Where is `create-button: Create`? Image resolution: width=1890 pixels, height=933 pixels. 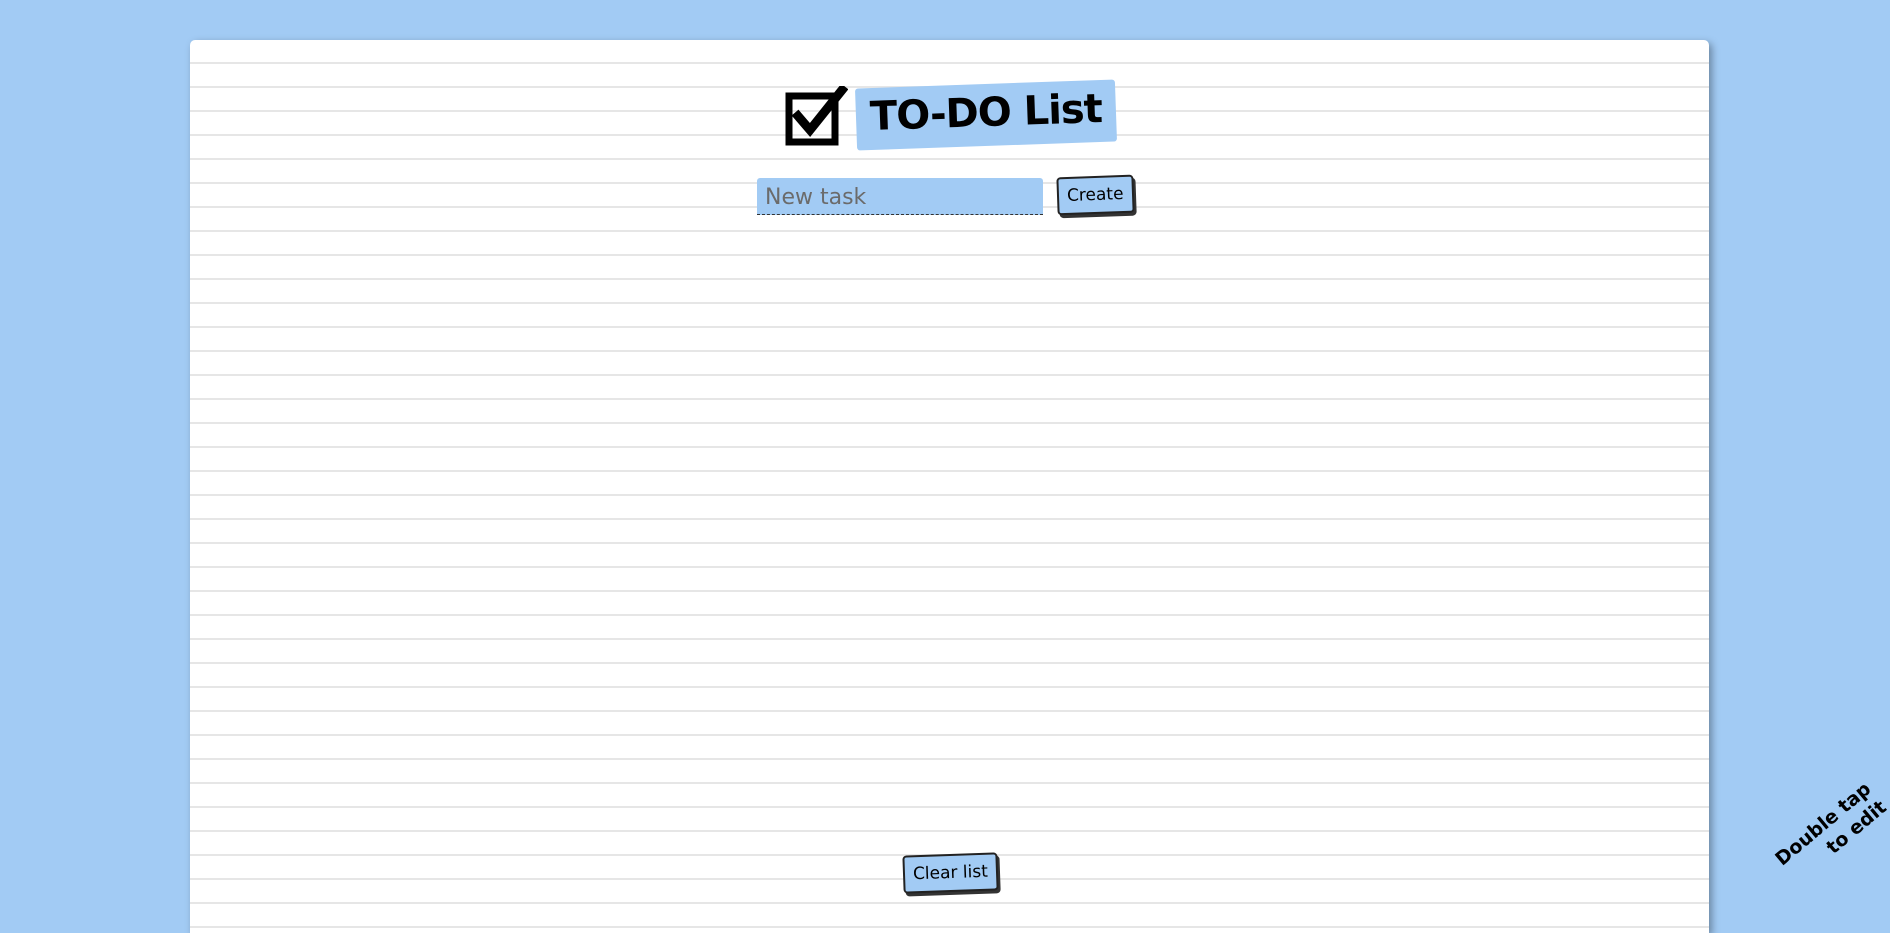
create-button: Create is located at coordinates (1095, 195).